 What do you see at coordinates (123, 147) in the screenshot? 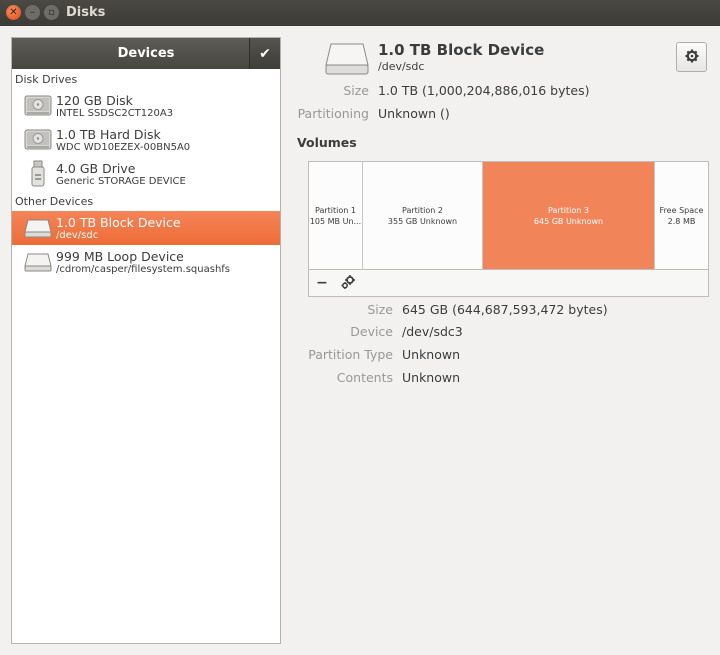
I see `sidebar-item-model: WDC WD10EZEX-00BN5A0` at bounding box center [123, 147].